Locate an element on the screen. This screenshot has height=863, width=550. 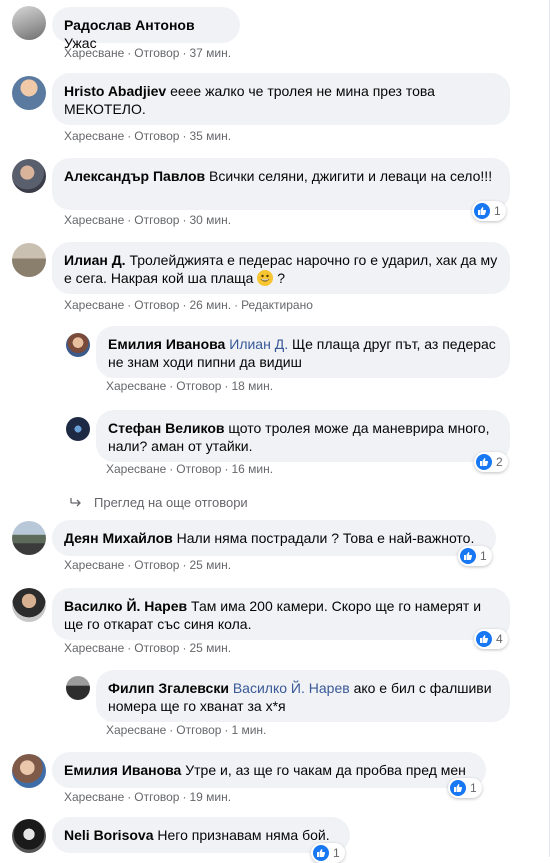
comment-actions: Харесване · Отговор · 26 мин. · Редактирано is located at coordinates (188, 305).